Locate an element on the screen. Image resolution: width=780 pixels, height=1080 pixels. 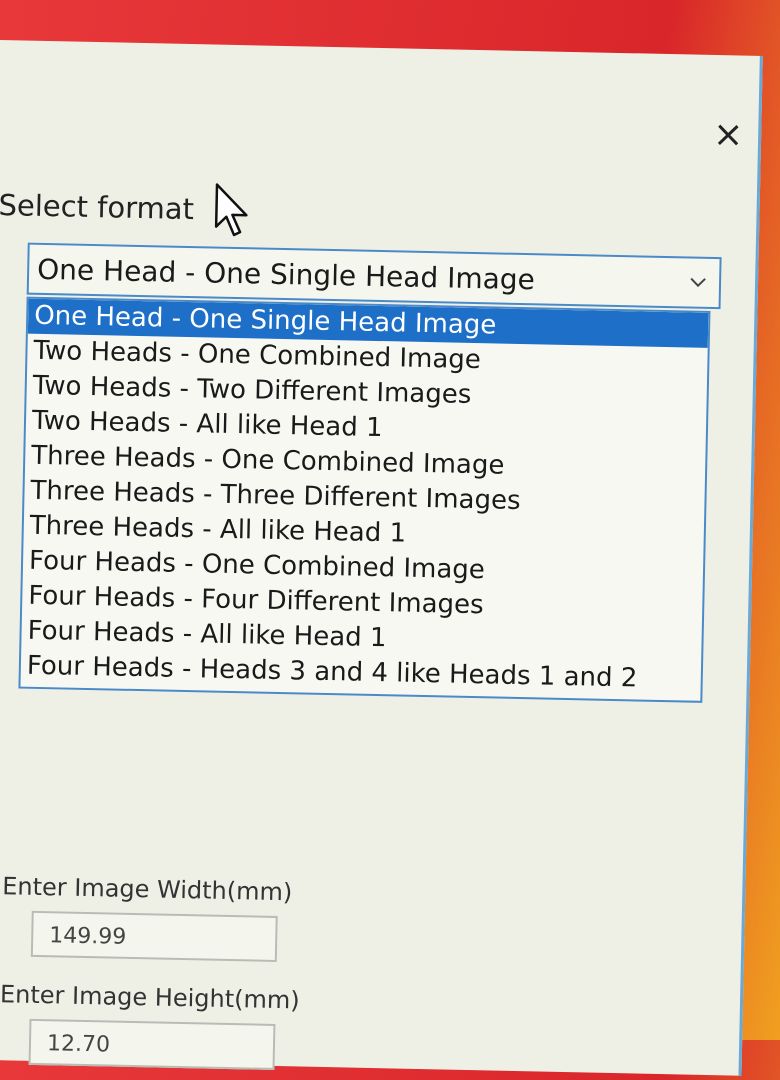
image-height-input: 12.70 is located at coordinates (152, 1044).